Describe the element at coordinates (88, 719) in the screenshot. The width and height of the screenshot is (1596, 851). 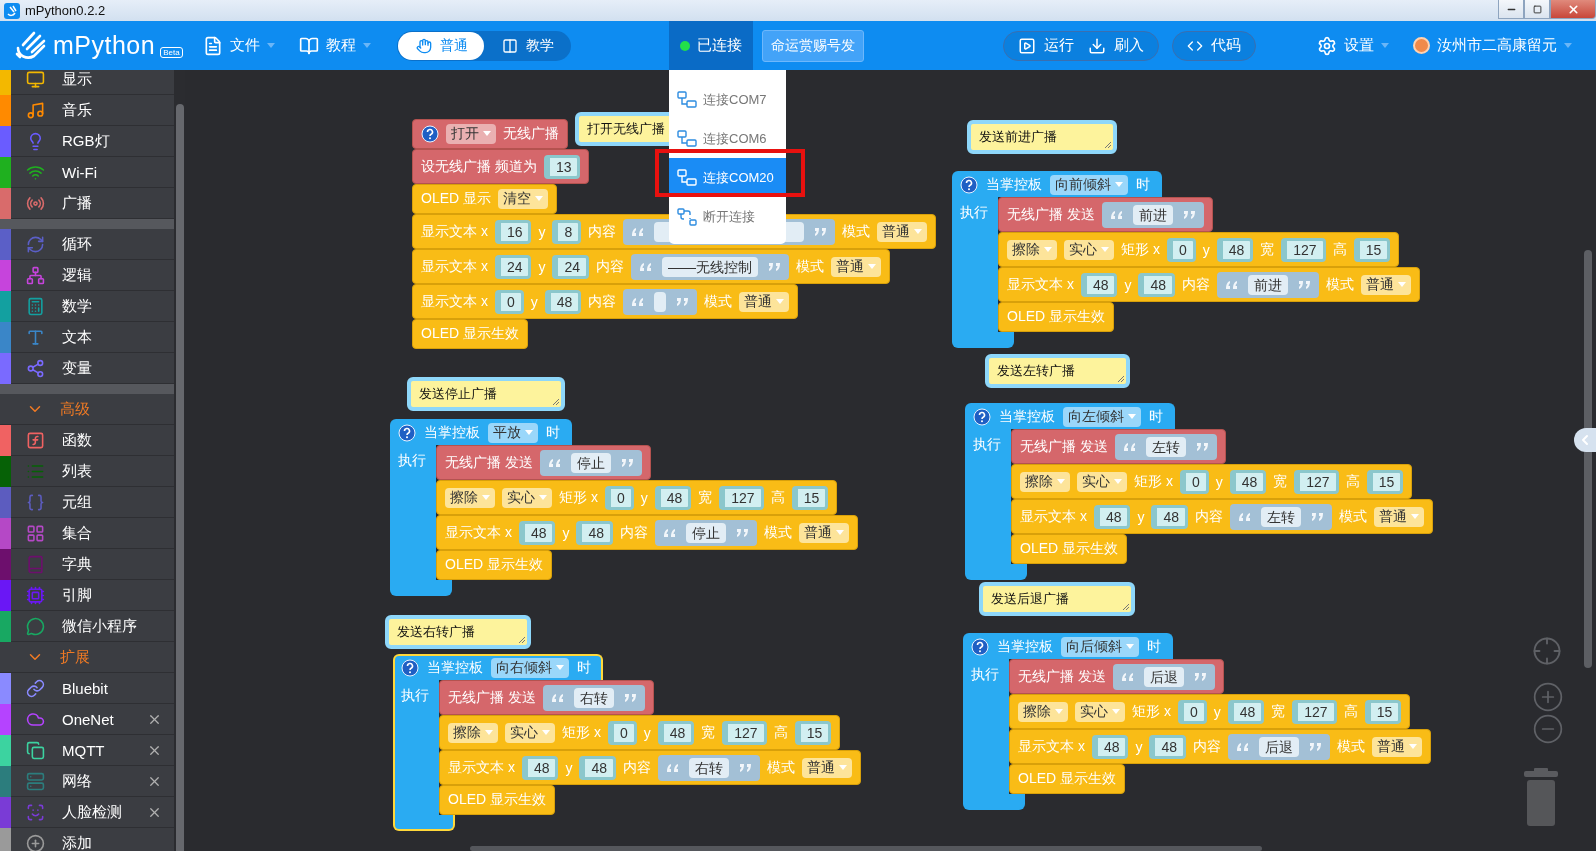
I see `sidebar-label: OneNet` at that location.